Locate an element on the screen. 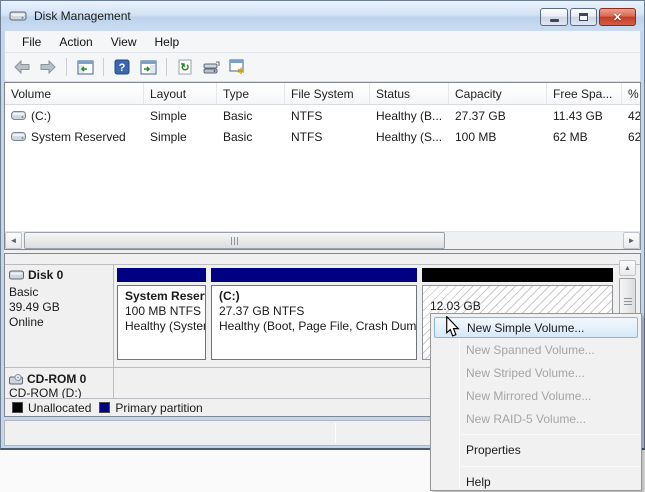 The width and height of the screenshot is (645, 492). menu-item-properties: Properties is located at coordinates (536, 450).